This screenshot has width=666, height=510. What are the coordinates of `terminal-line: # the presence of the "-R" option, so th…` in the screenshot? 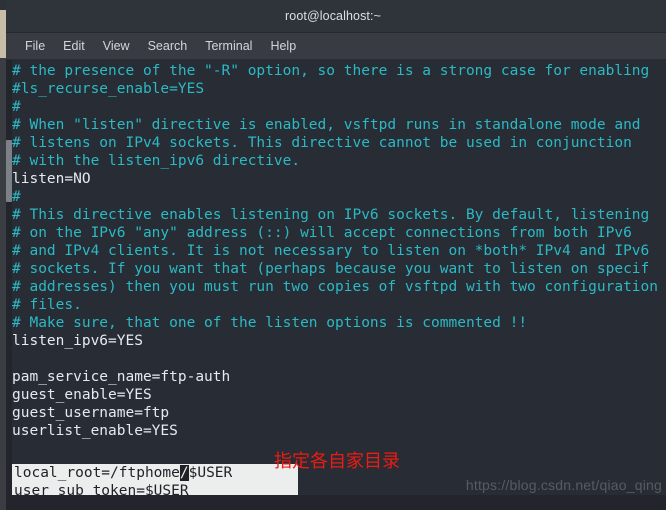 It's located at (331, 71).